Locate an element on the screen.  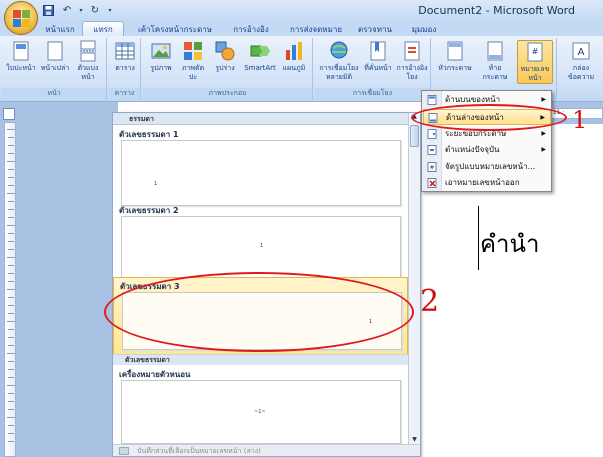
clip-art-icon is located at coordinates (193, 51).